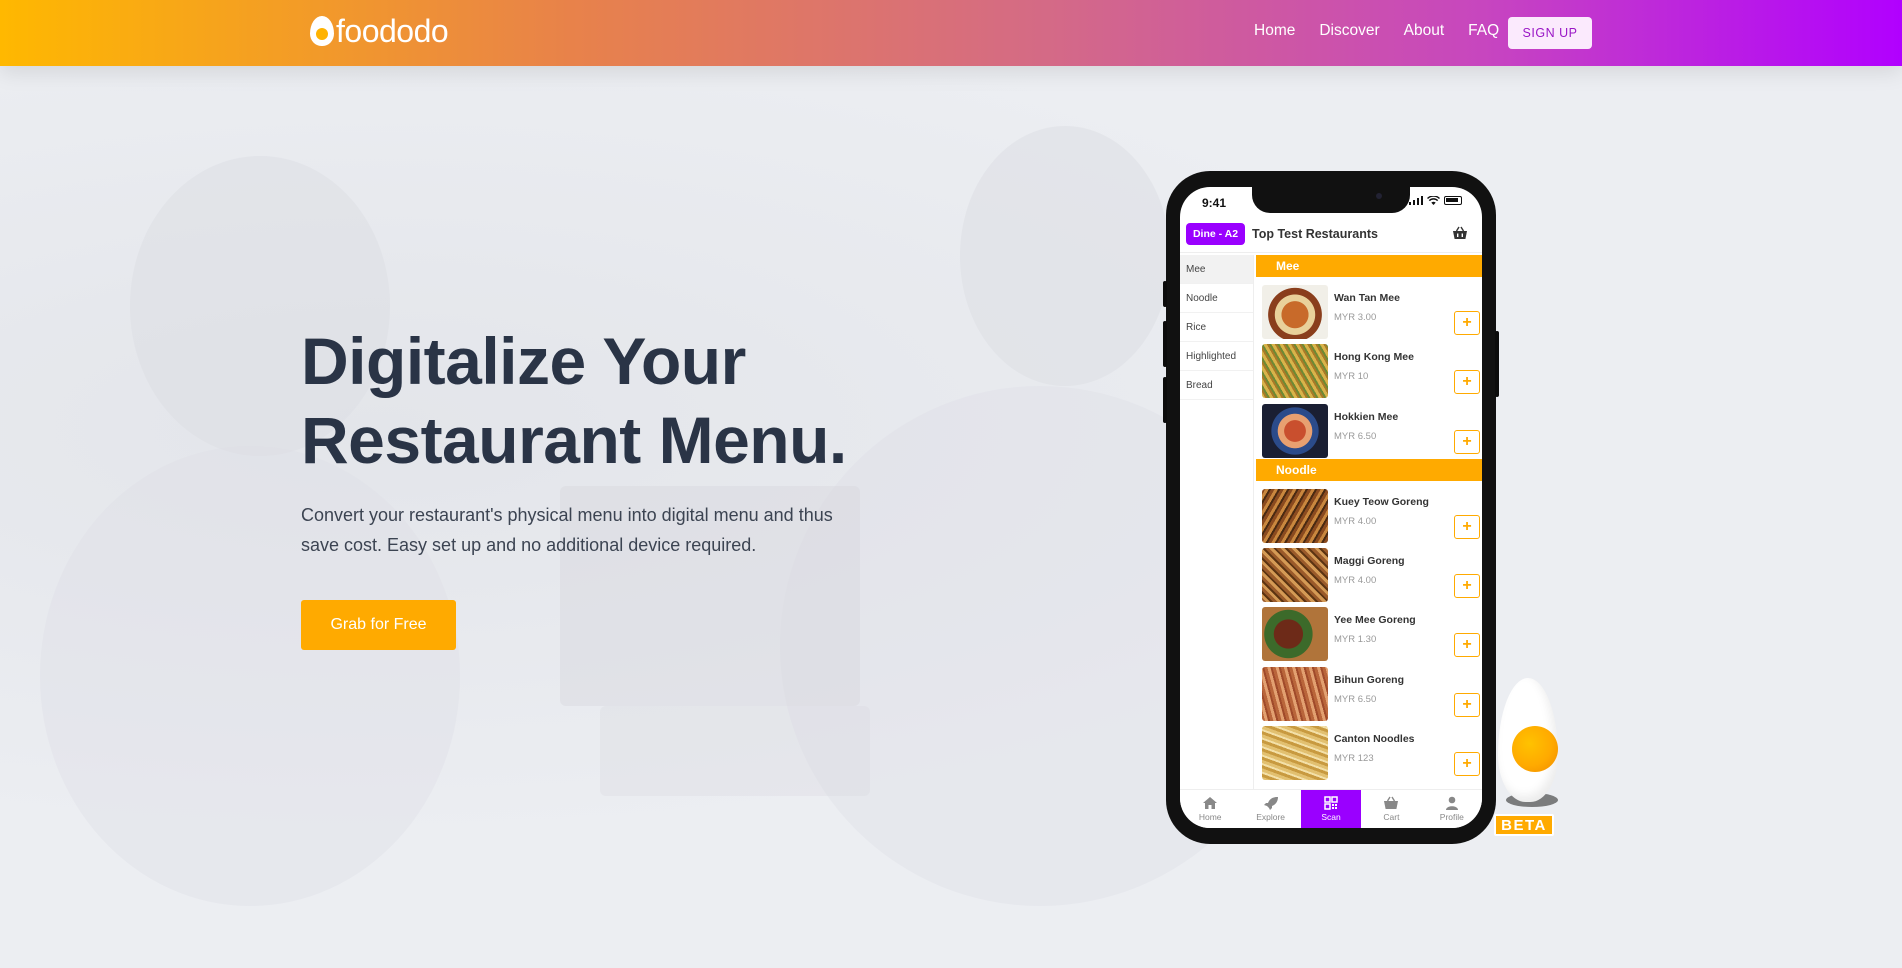 The height and width of the screenshot is (968, 1902). What do you see at coordinates (1315, 234) in the screenshot?
I see `restaurant-name: Top Test Restaurants` at bounding box center [1315, 234].